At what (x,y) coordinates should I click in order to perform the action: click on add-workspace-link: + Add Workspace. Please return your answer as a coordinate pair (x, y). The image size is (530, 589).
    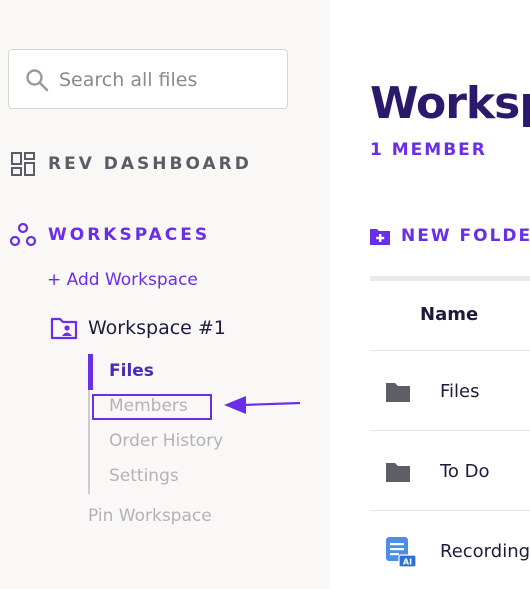
    Looking at the image, I should click on (122, 280).